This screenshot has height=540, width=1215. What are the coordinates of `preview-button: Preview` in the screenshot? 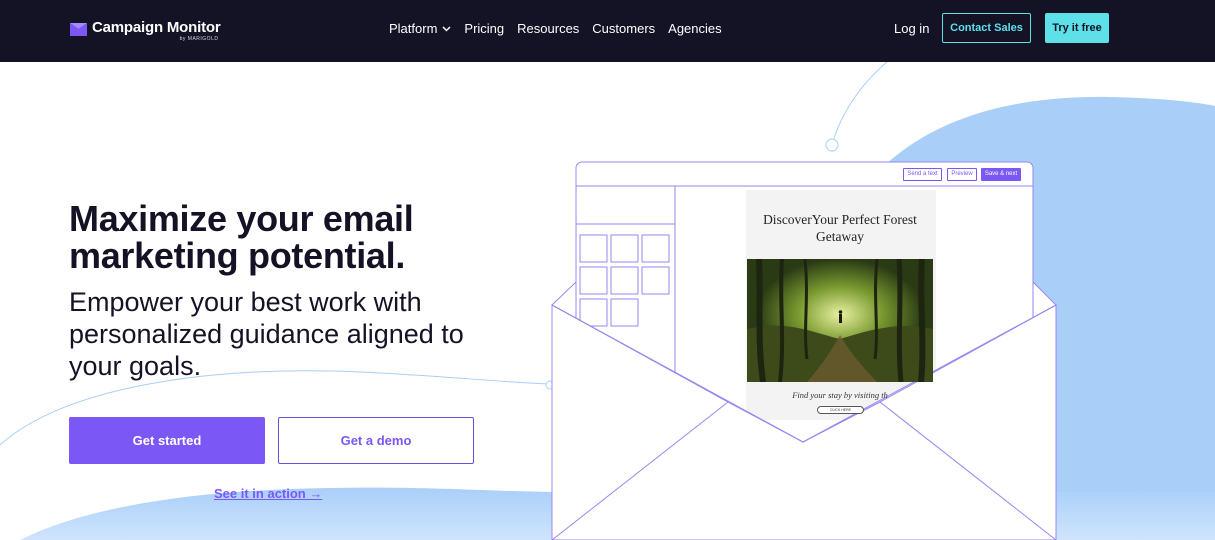 It's located at (962, 174).